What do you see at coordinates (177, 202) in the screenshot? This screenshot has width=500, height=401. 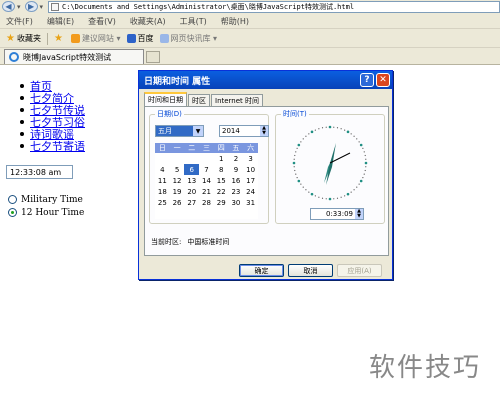 I see `calendar-day: 26` at bounding box center [177, 202].